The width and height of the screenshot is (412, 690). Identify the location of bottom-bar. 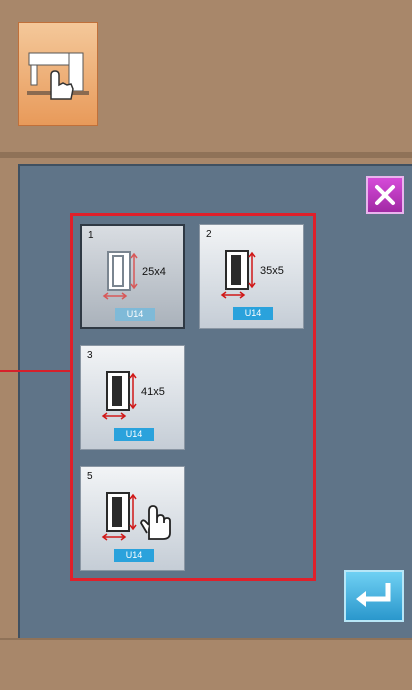
(206, 664).